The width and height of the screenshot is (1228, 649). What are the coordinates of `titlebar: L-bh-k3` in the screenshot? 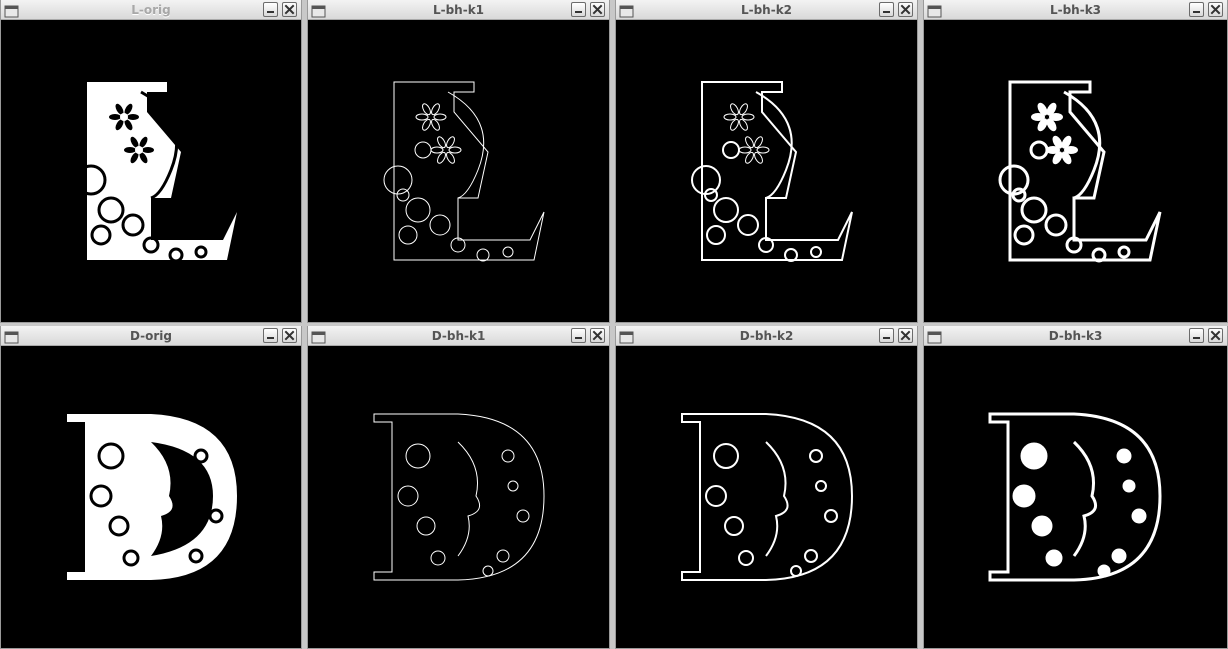 It's located at (1075, 10).